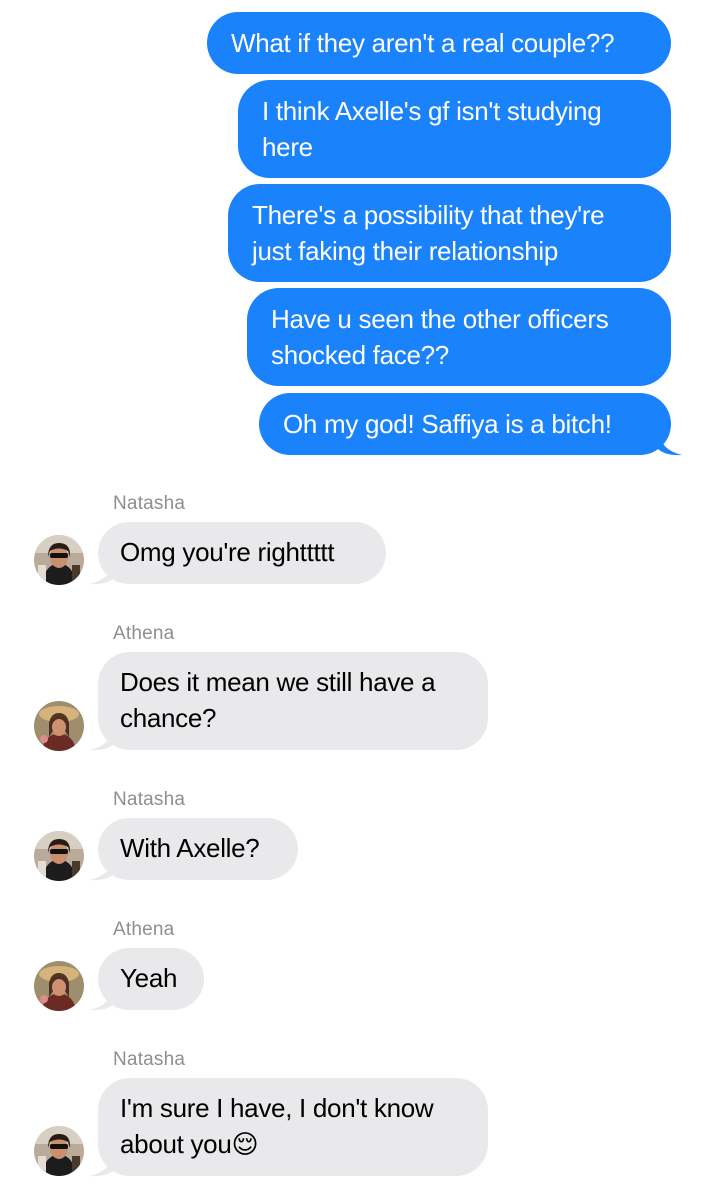  Describe the element at coordinates (227, 552) in the screenshot. I see `message-text: Omg you're righttttt` at that location.